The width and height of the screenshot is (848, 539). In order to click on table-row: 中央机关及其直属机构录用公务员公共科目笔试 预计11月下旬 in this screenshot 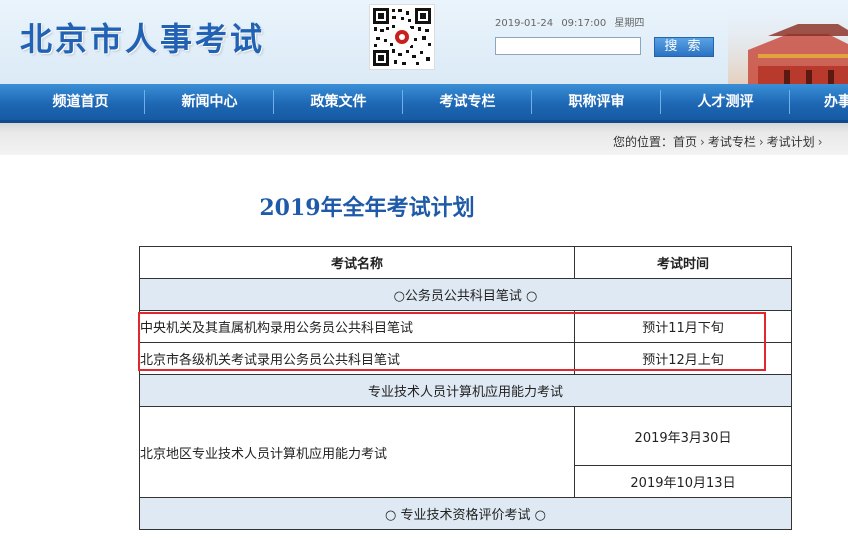, I will do `click(465, 326)`.